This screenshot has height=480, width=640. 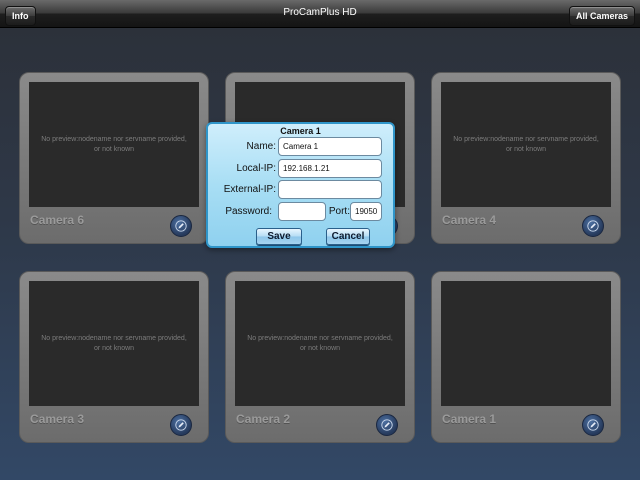 I want to click on name-field, so click(x=330, y=146).